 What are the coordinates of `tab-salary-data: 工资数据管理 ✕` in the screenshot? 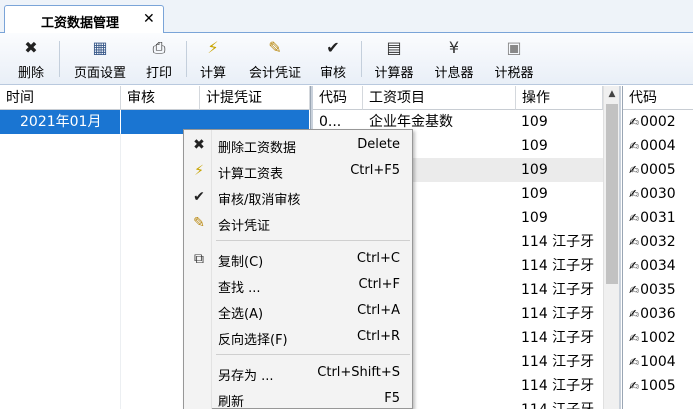 It's located at (84, 19).